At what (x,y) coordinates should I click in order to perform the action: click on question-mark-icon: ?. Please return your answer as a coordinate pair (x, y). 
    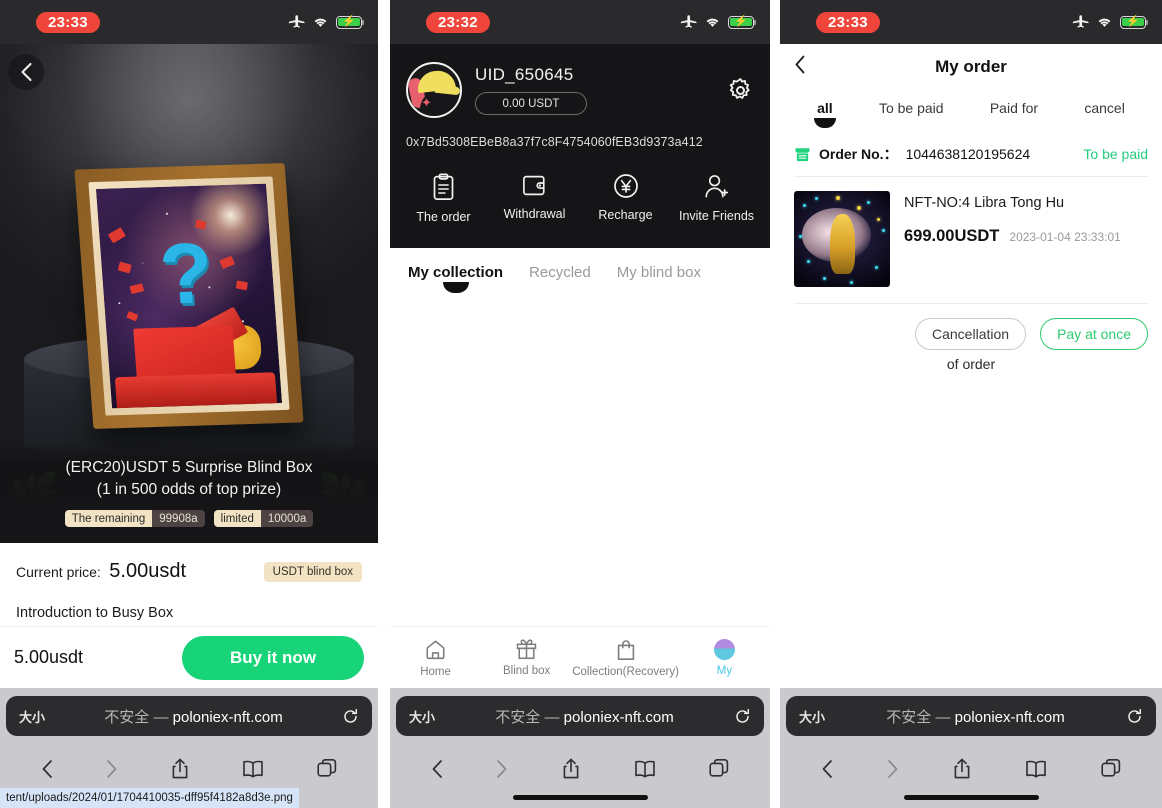
    Looking at the image, I should click on (186, 274).